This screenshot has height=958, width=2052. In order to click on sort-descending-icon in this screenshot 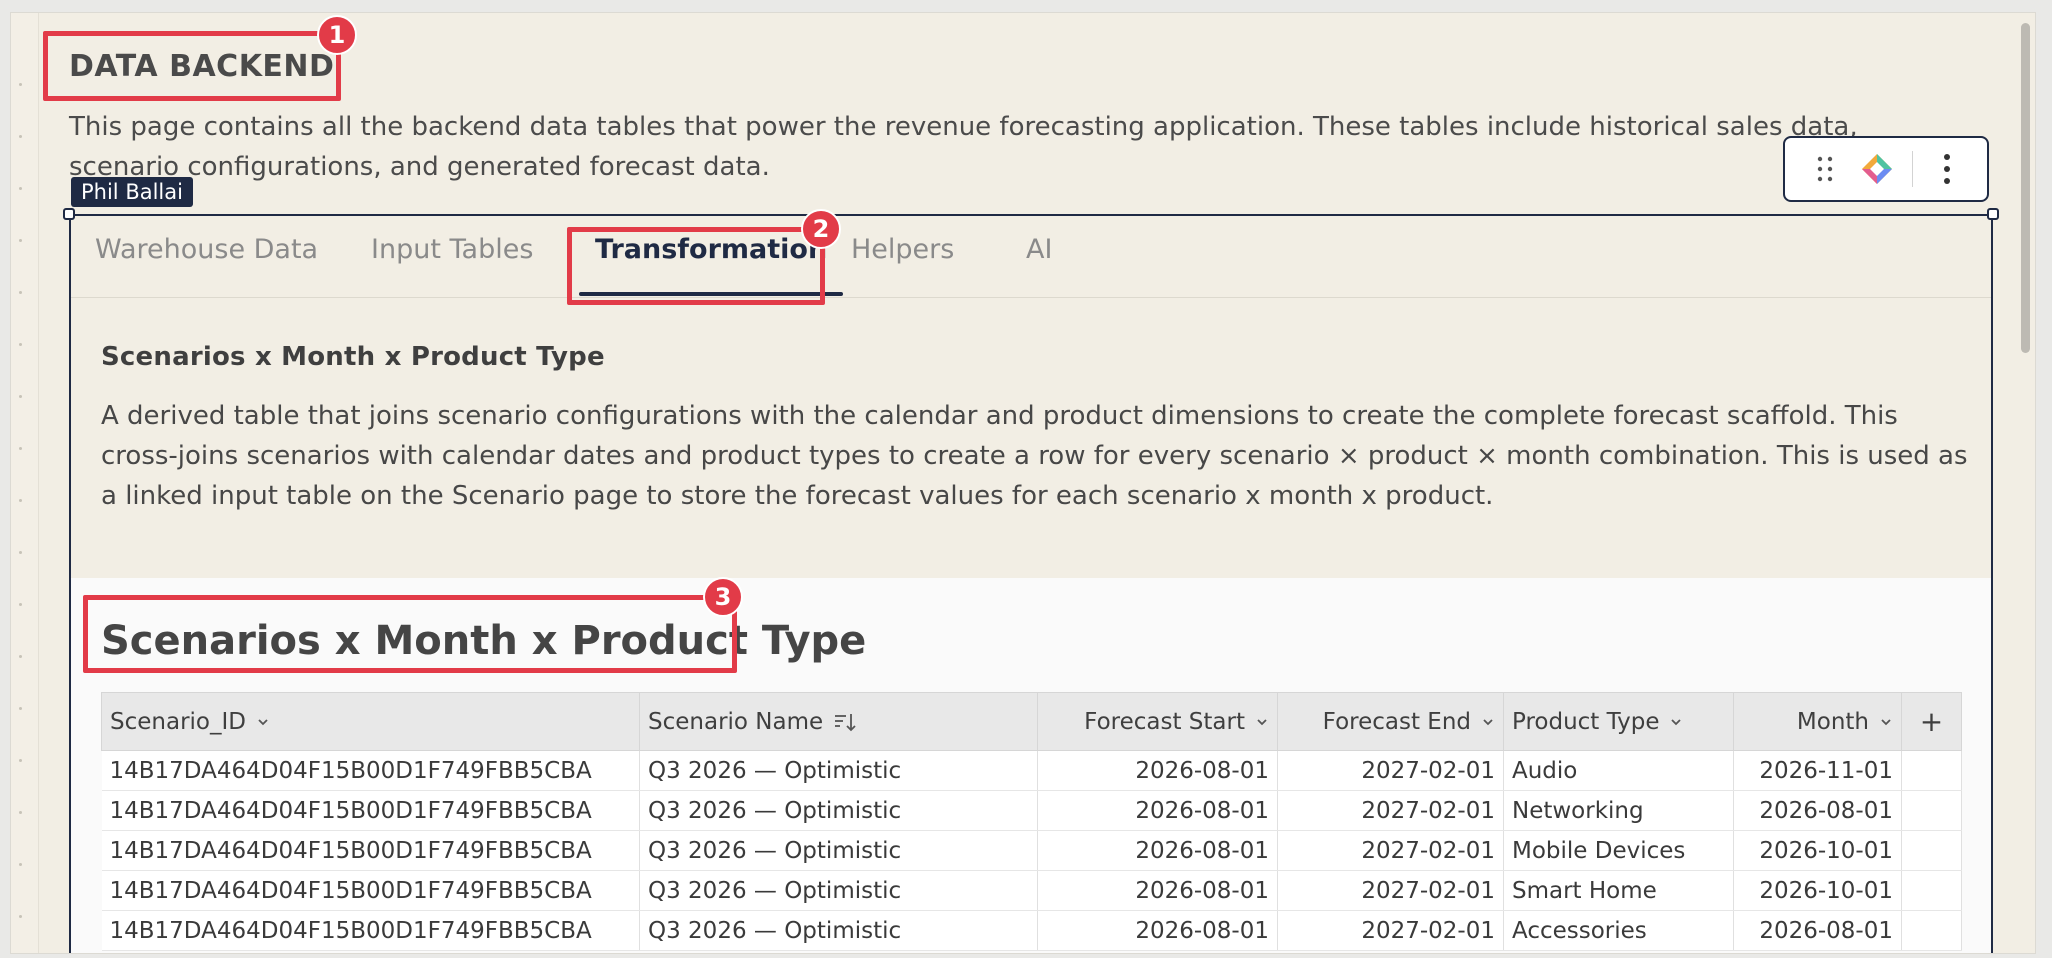, I will do `click(845, 722)`.